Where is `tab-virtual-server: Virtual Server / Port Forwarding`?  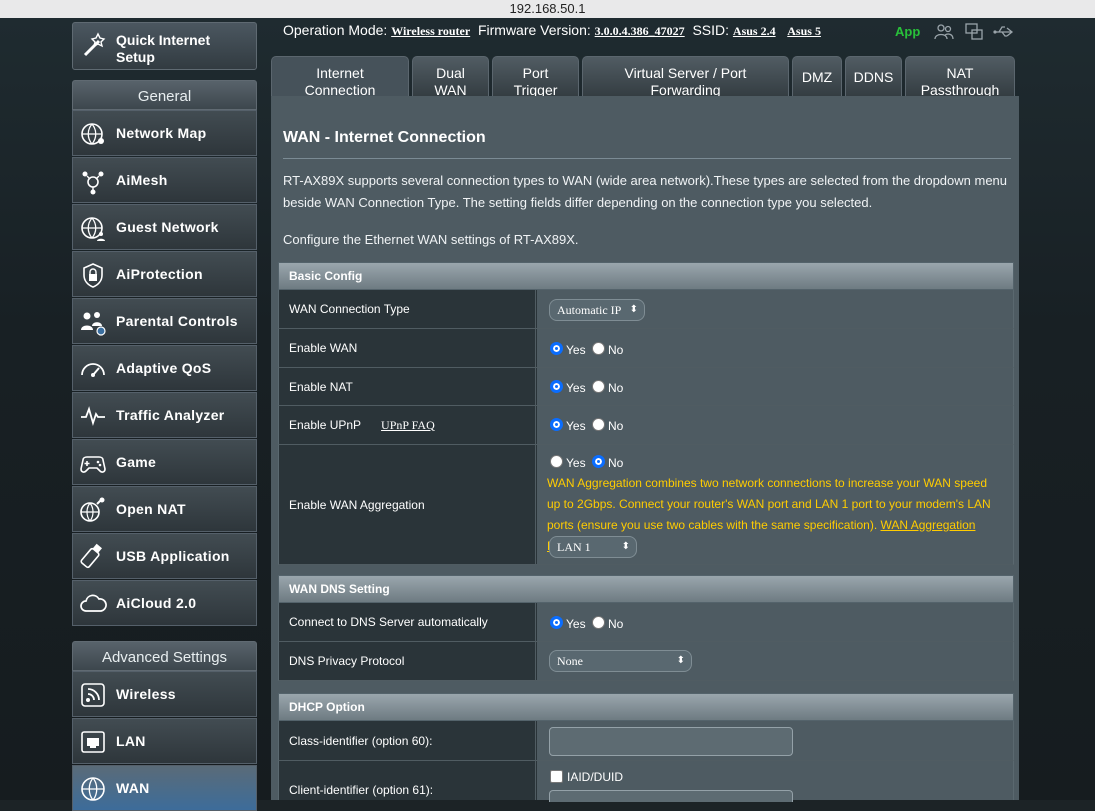 tab-virtual-server: Virtual Server / Port Forwarding is located at coordinates (685, 77).